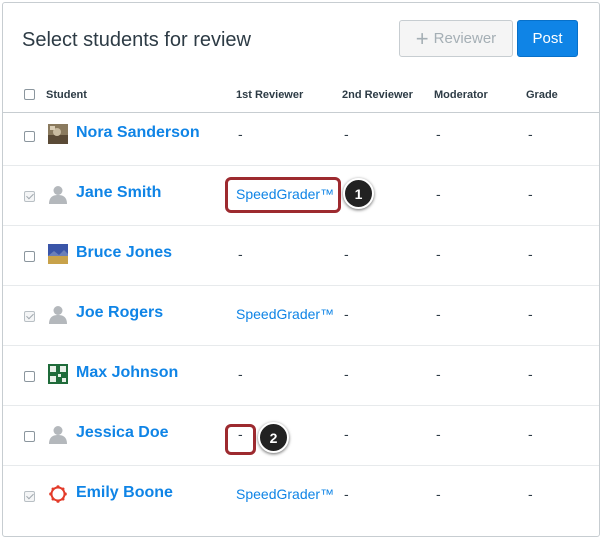  I want to click on table-row: Max Johnson - - - -, so click(301, 376).